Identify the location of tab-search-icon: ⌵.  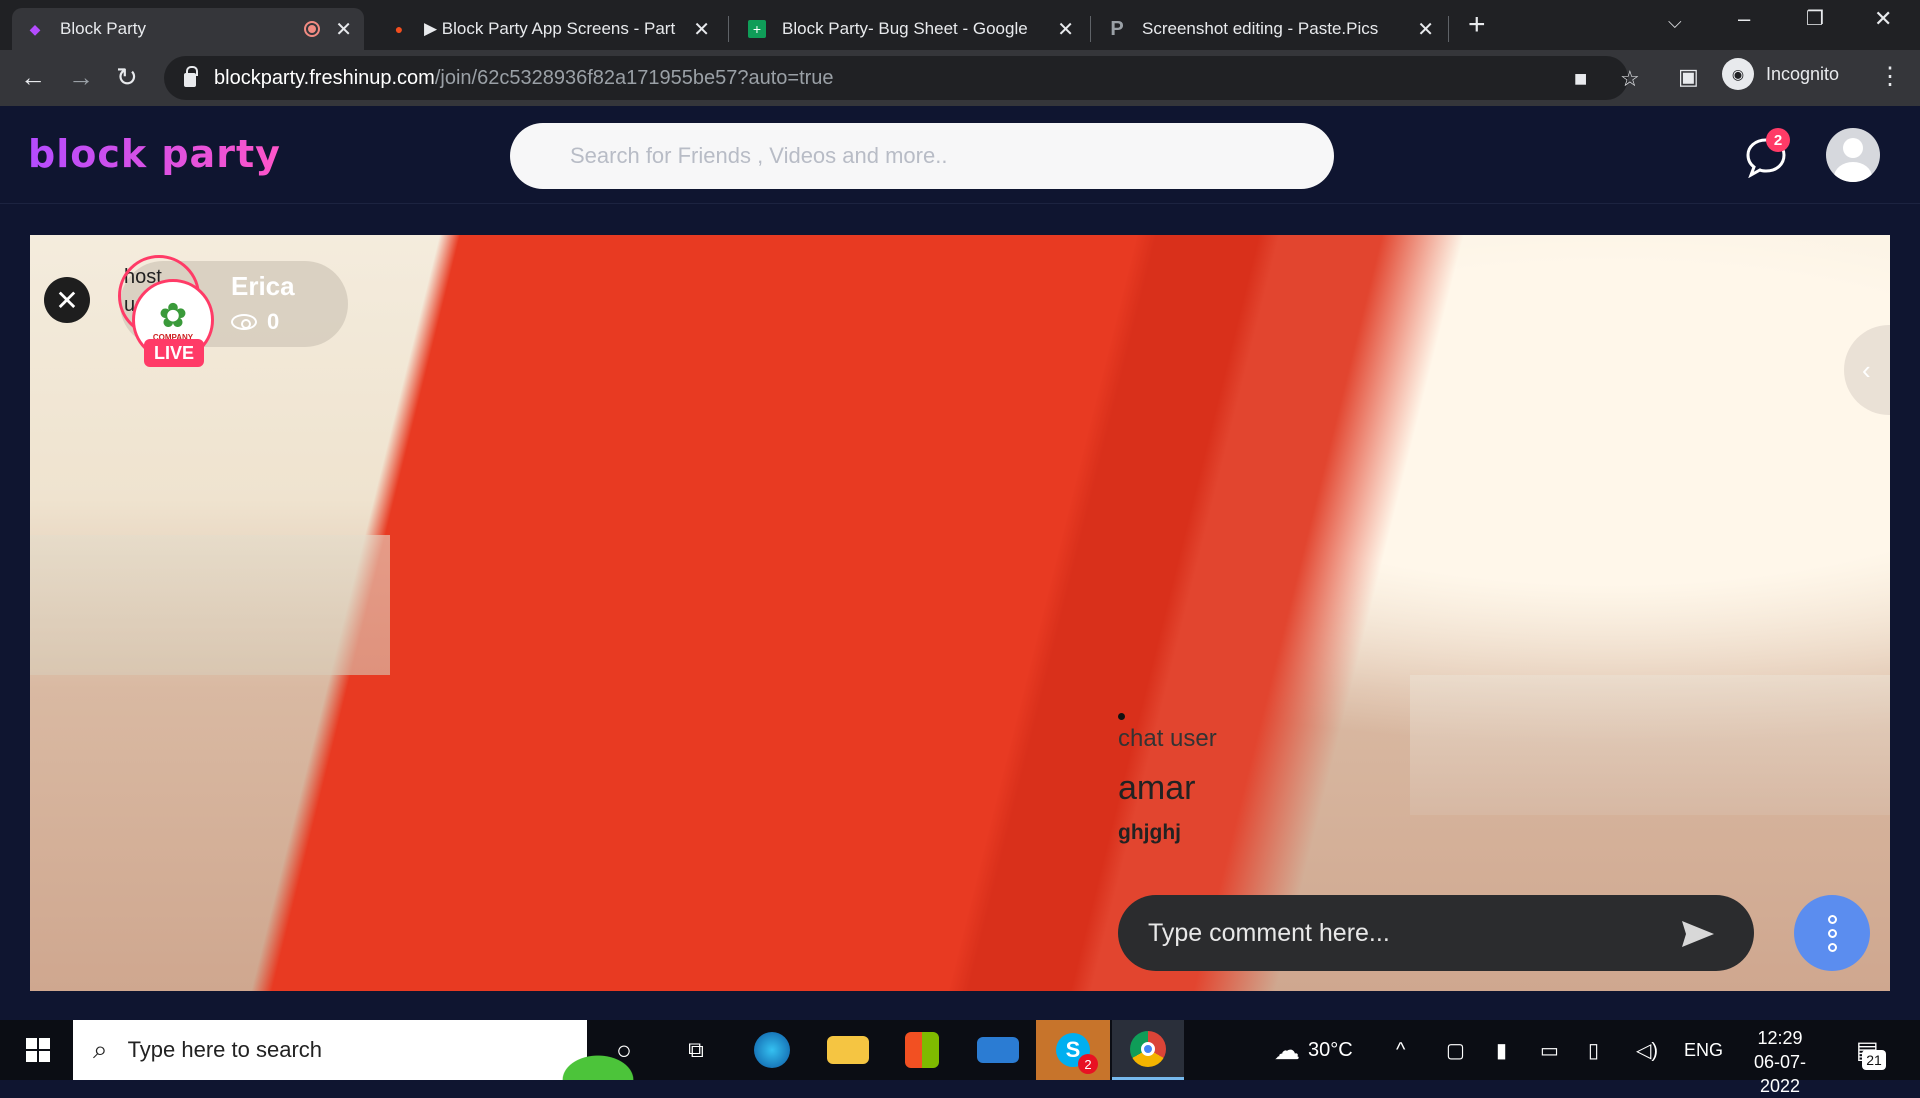
(1675, 22).